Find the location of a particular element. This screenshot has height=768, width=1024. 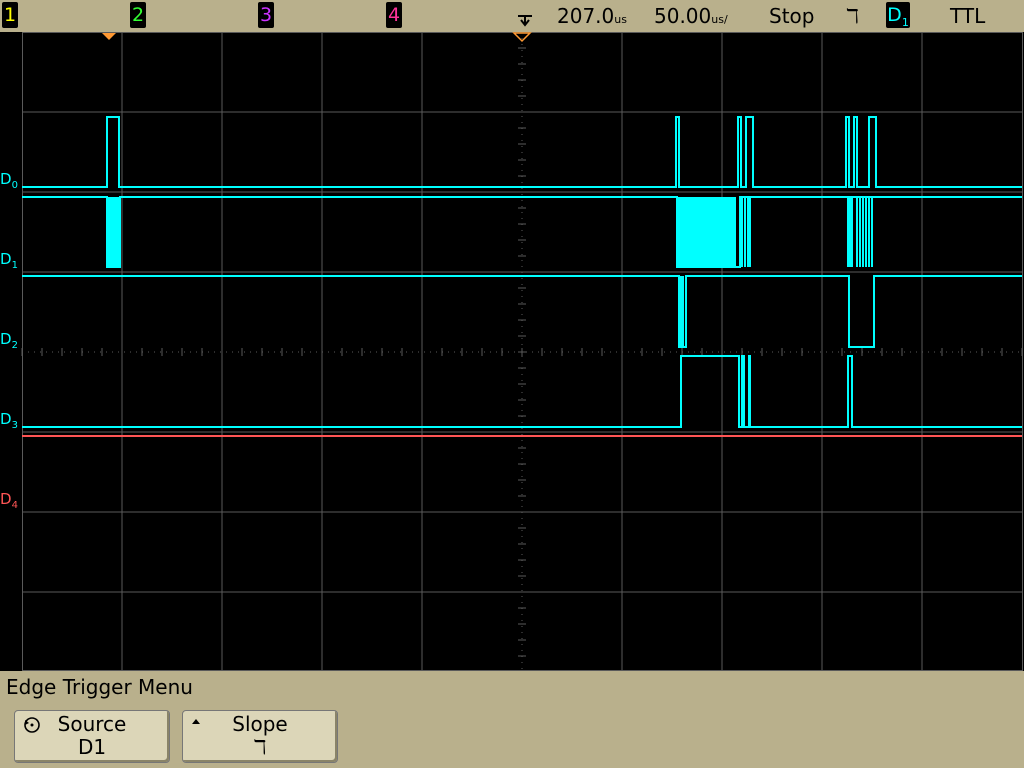

slope-label: Slope is located at coordinates (260, 724).